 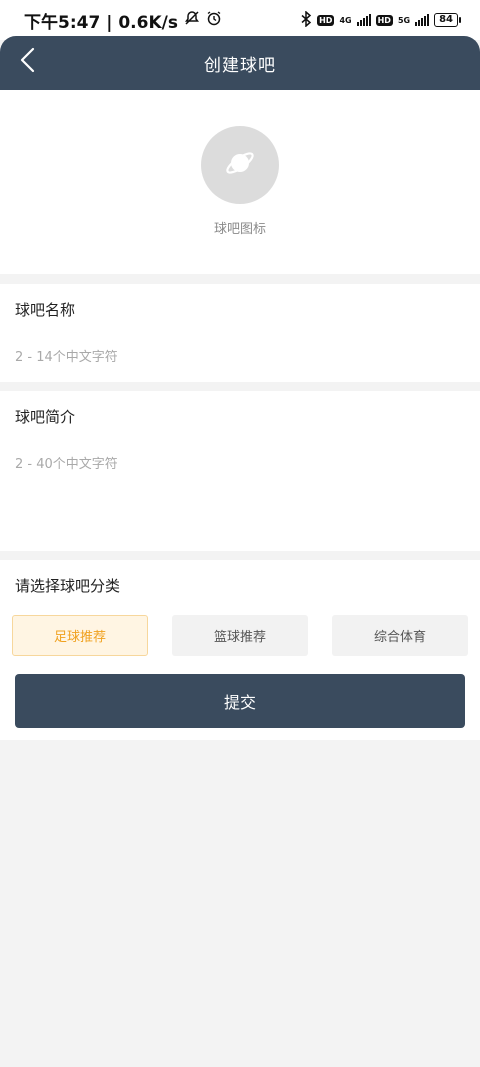 I want to click on category-option-basketball: 篮球推荐, so click(x=240, y=635).